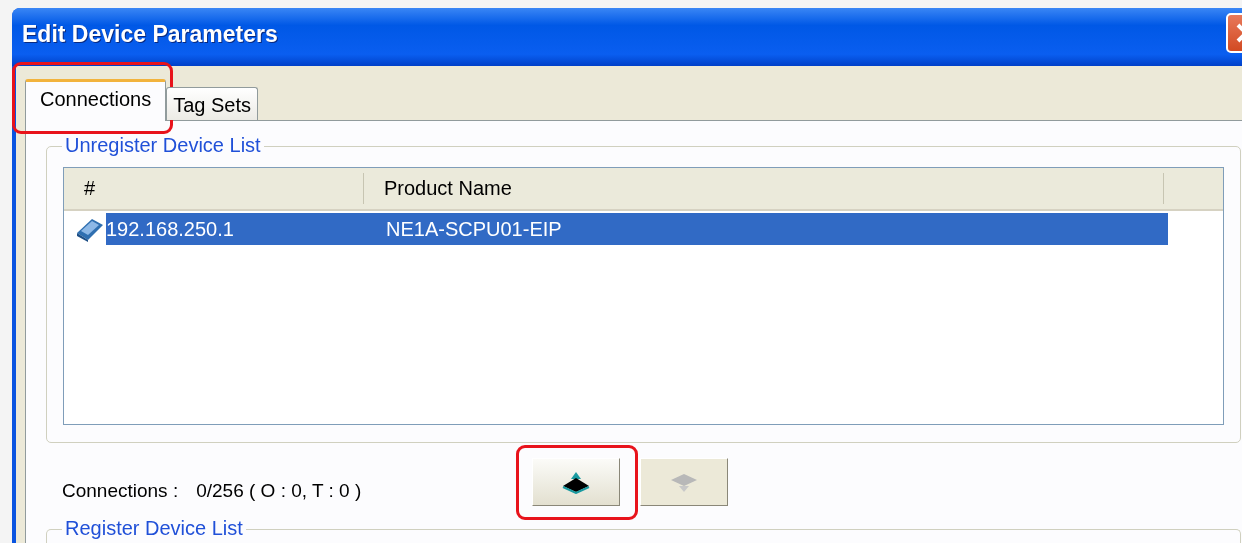  Describe the element at coordinates (576, 482) in the screenshot. I see `register-button` at that location.